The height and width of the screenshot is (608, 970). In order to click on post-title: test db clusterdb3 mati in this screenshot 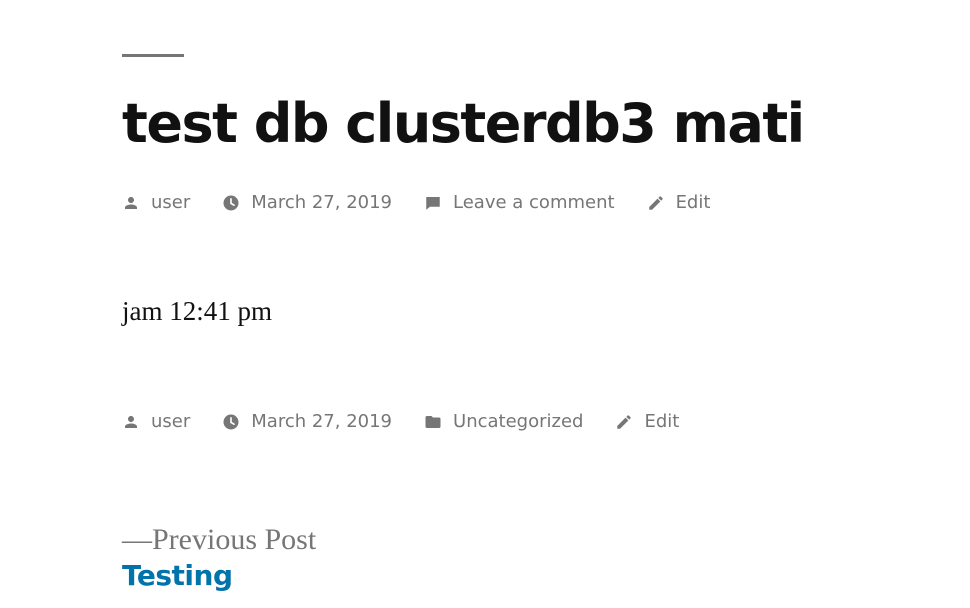, I will do `click(463, 123)`.